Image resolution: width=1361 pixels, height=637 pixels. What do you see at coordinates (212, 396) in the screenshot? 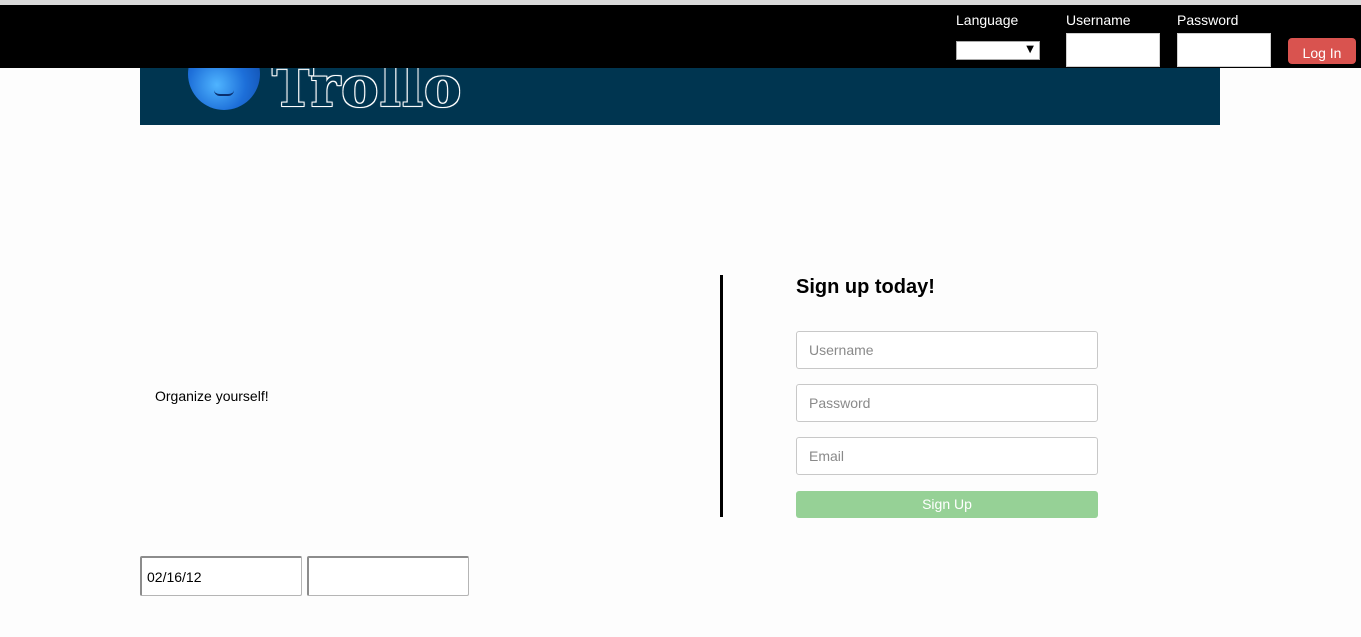
I see `tagline: Organize yourself!` at bounding box center [212, 396].